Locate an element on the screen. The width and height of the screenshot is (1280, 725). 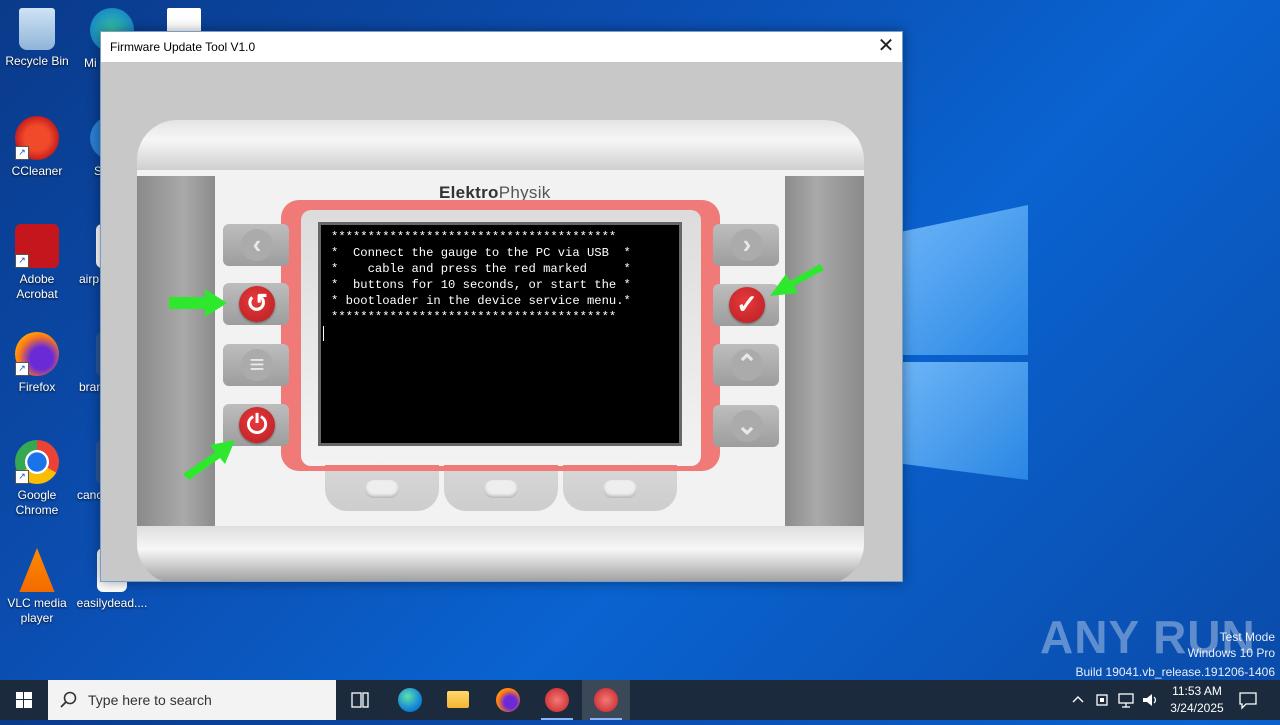
left-button-reset: ↺ is located at coordinates (256, 304).